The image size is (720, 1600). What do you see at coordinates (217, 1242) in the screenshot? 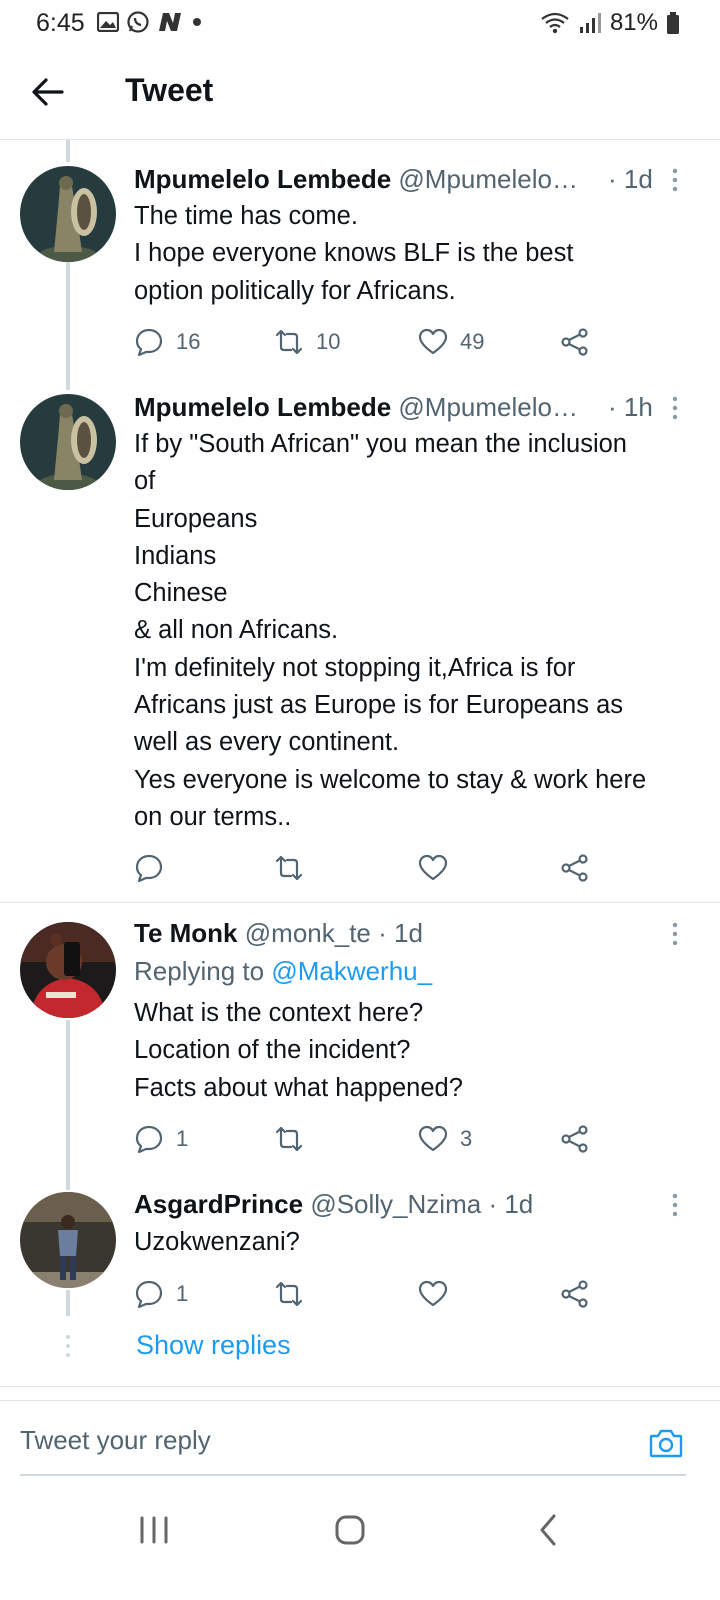
I see `tweet-text: Uzokwenzani?` at bounding box center [217, 1242].